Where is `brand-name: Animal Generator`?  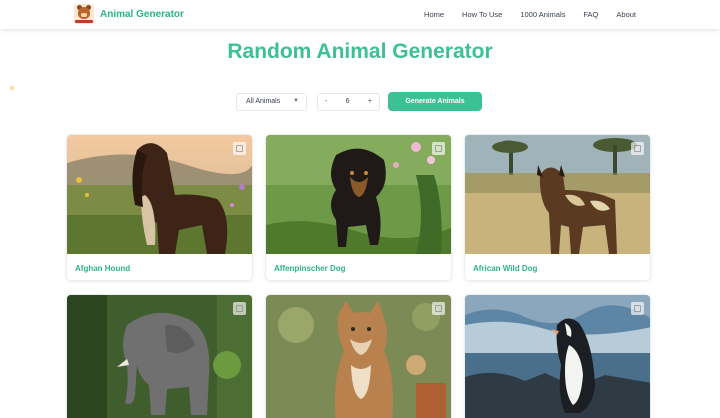 brand-name: Animal Generator is located at coordinates (142, 14).